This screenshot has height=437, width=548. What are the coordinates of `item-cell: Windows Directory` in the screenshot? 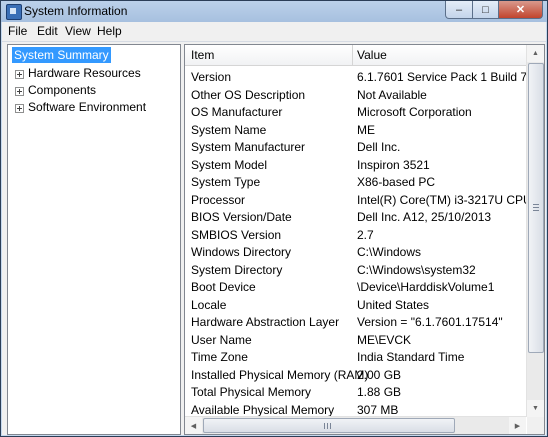 It's located at (241, 252).